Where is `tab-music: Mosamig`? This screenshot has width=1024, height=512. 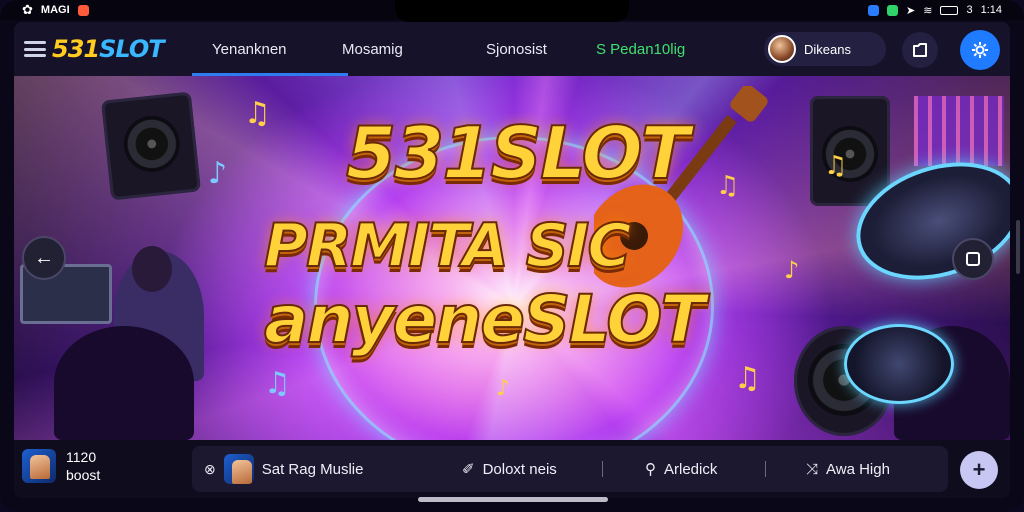 tab-music: Mosamig is located at coordinates (414, 49).